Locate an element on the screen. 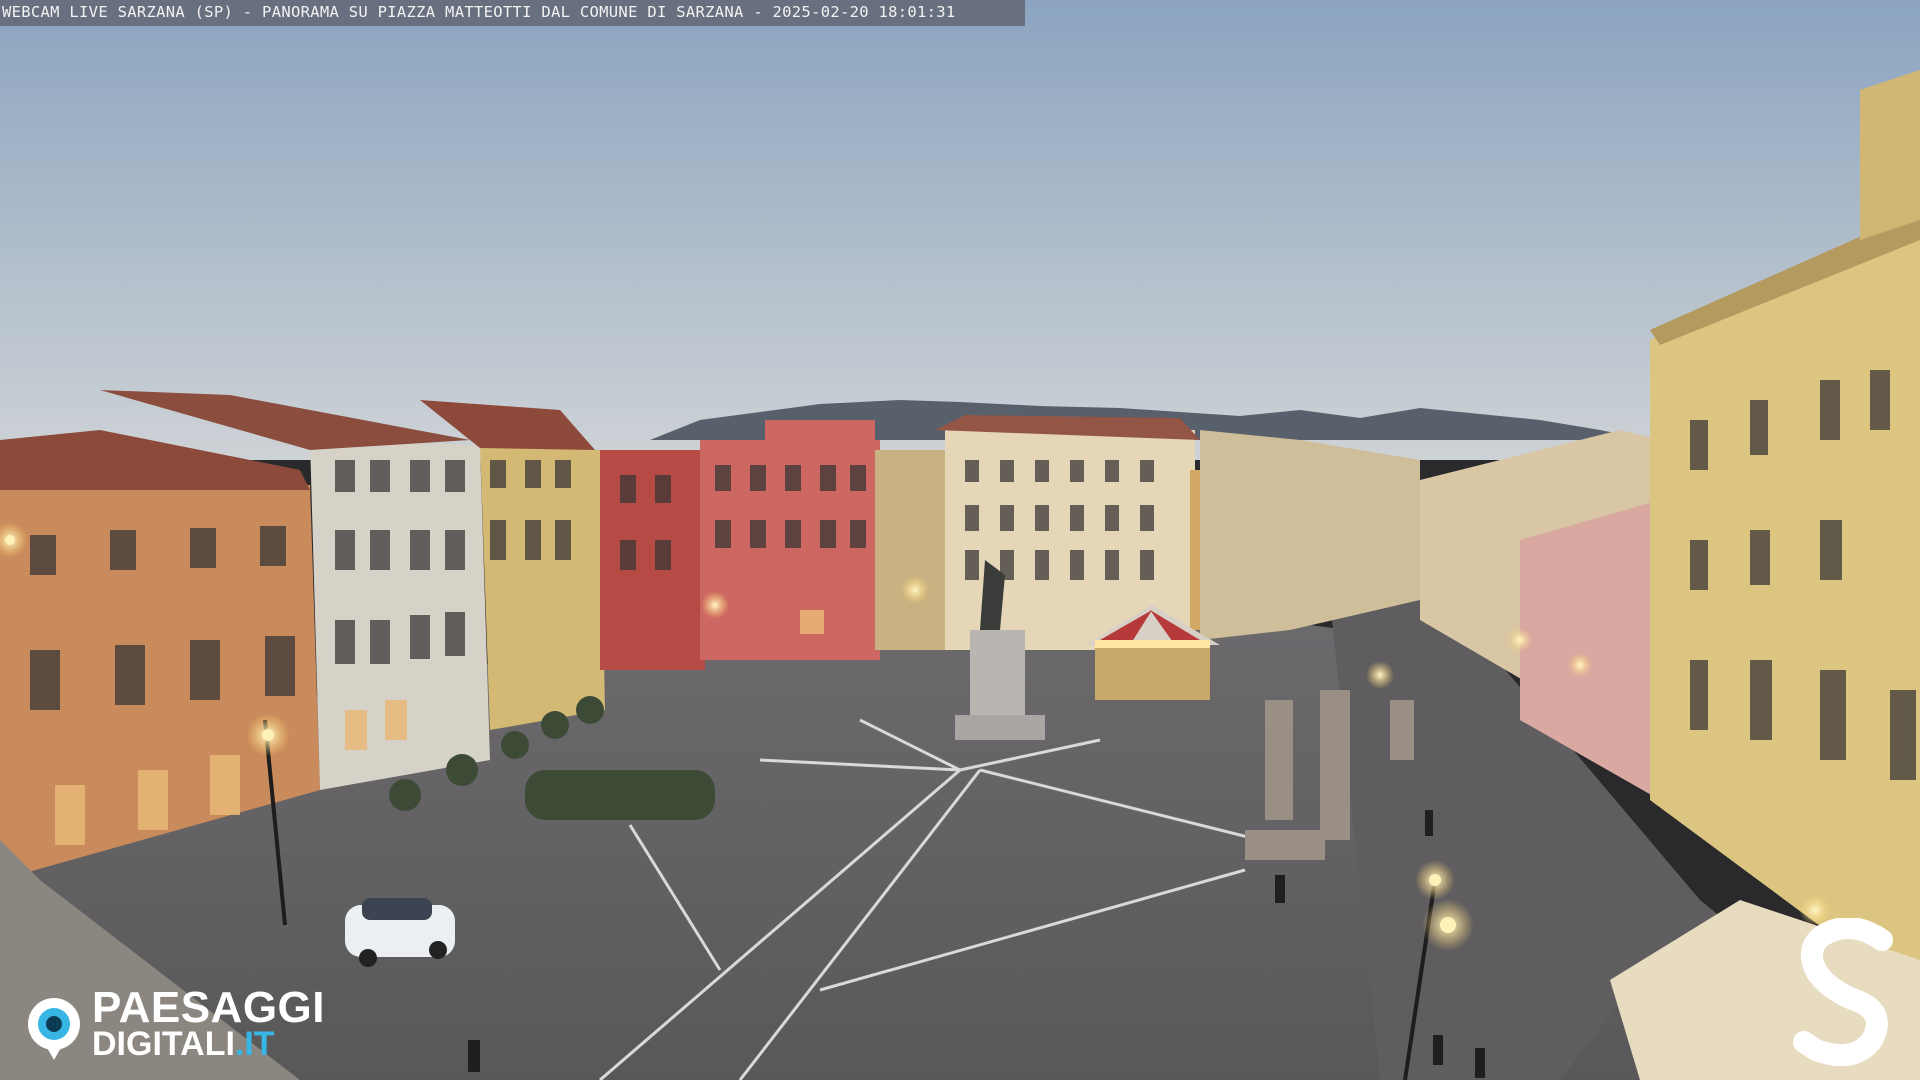  building-pink-top is located at coordinates (820, 435).